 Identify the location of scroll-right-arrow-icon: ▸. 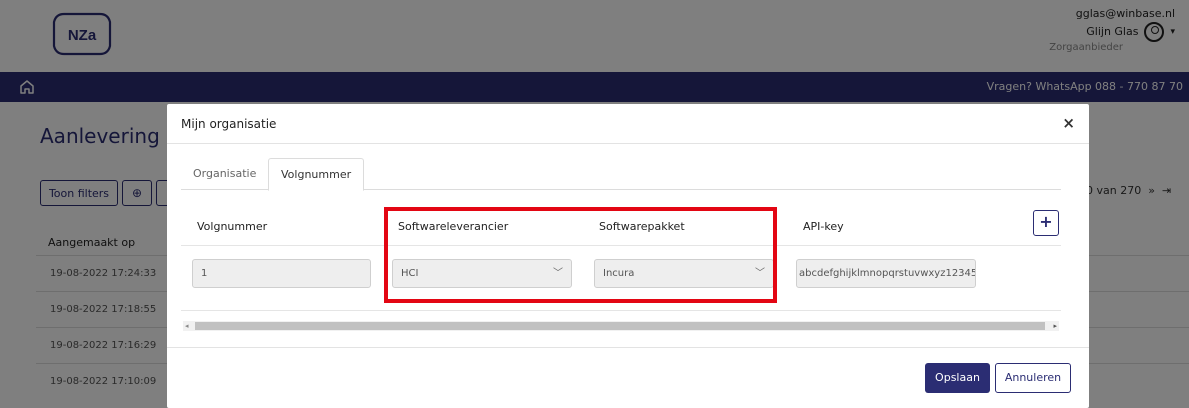
(1055, 326).